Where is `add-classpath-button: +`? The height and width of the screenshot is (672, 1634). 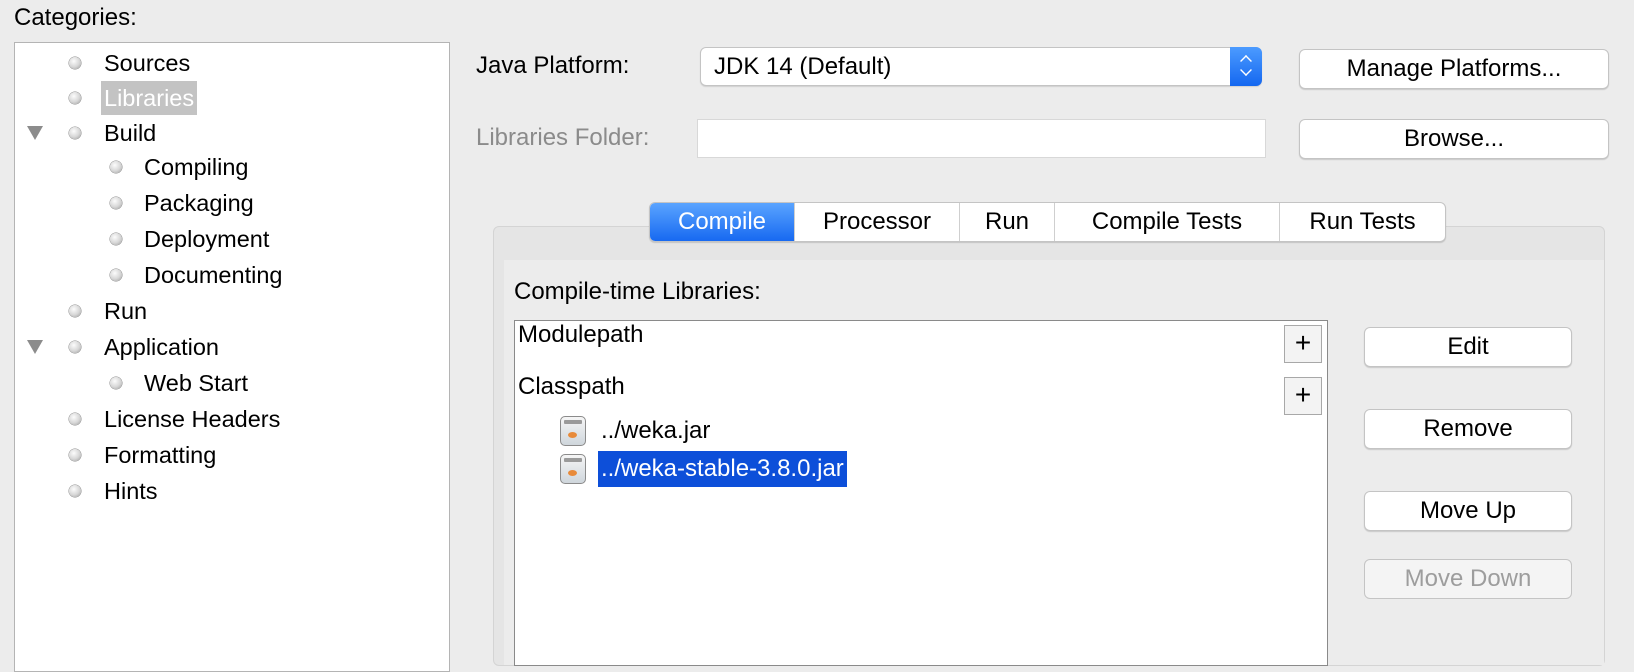
add-classpath-button: + is located at coordinates (1303, 396).